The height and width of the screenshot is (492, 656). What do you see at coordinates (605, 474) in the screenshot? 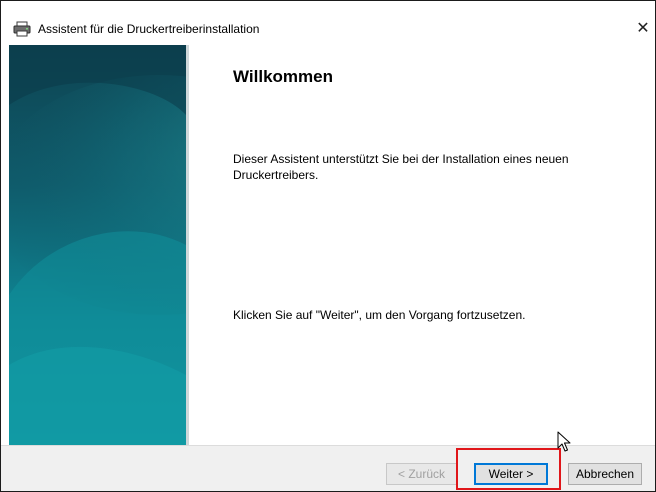
I see `cancel-button: Abbrechen` at bounding box center [605, 474].